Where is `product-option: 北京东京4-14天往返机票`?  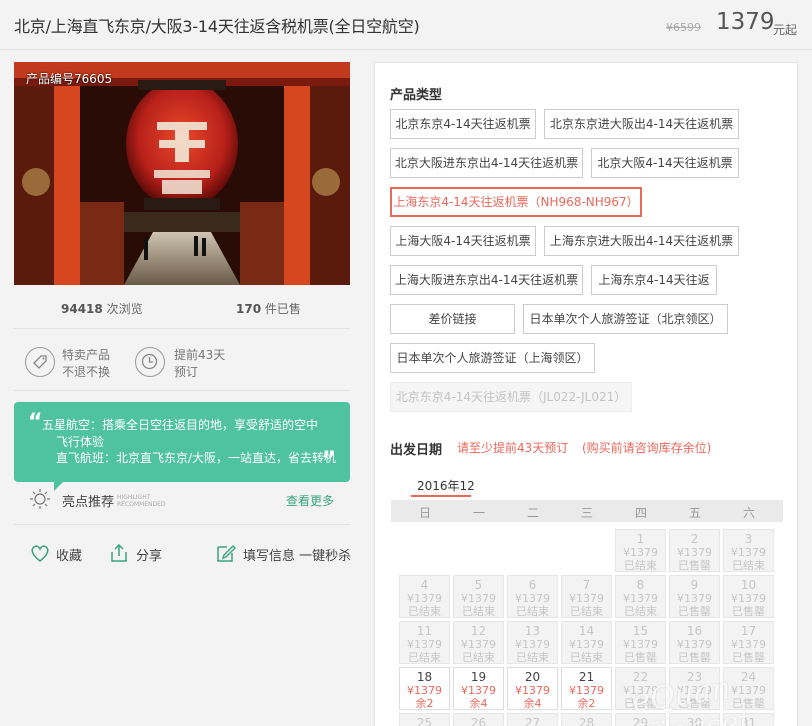
product-option: 北京东京4-14天往返机票 is located at coordinates (463, 124).